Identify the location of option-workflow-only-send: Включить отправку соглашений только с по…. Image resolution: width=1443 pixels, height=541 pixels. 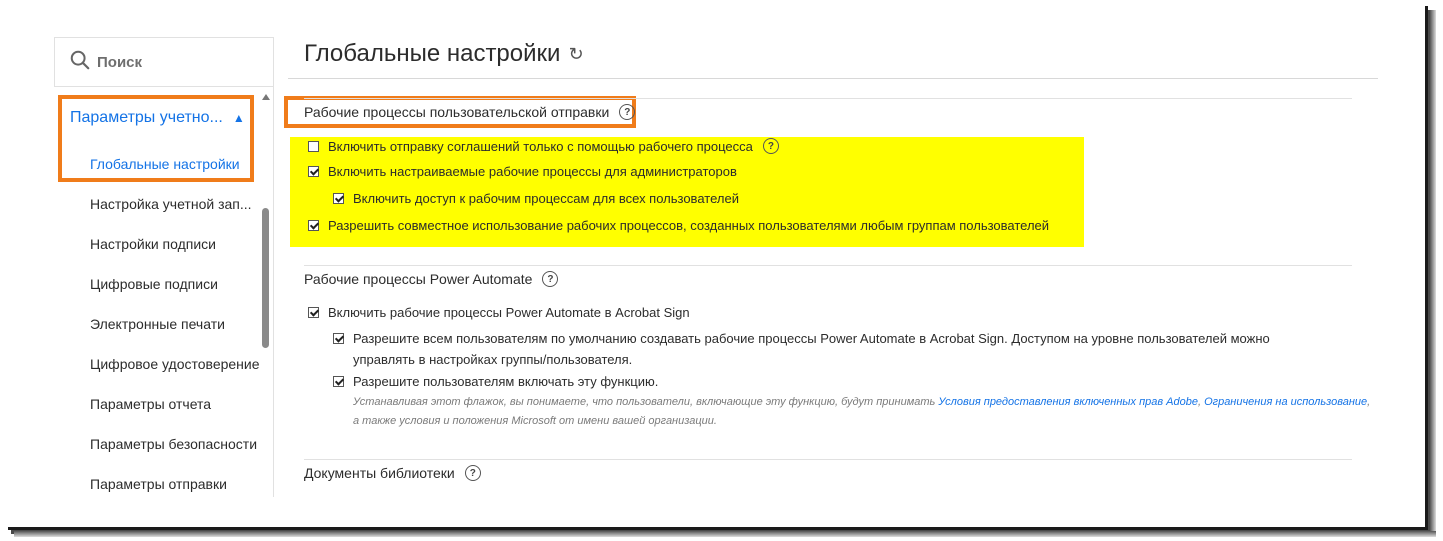
(543, 146).